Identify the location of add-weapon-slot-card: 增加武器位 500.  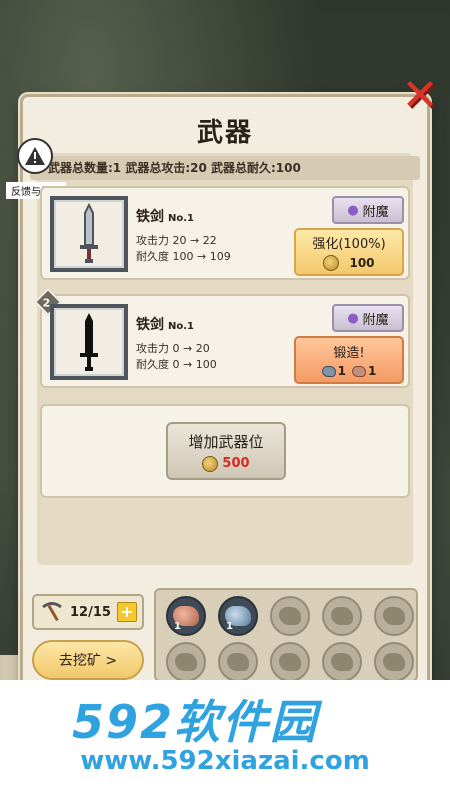
(225, 451).